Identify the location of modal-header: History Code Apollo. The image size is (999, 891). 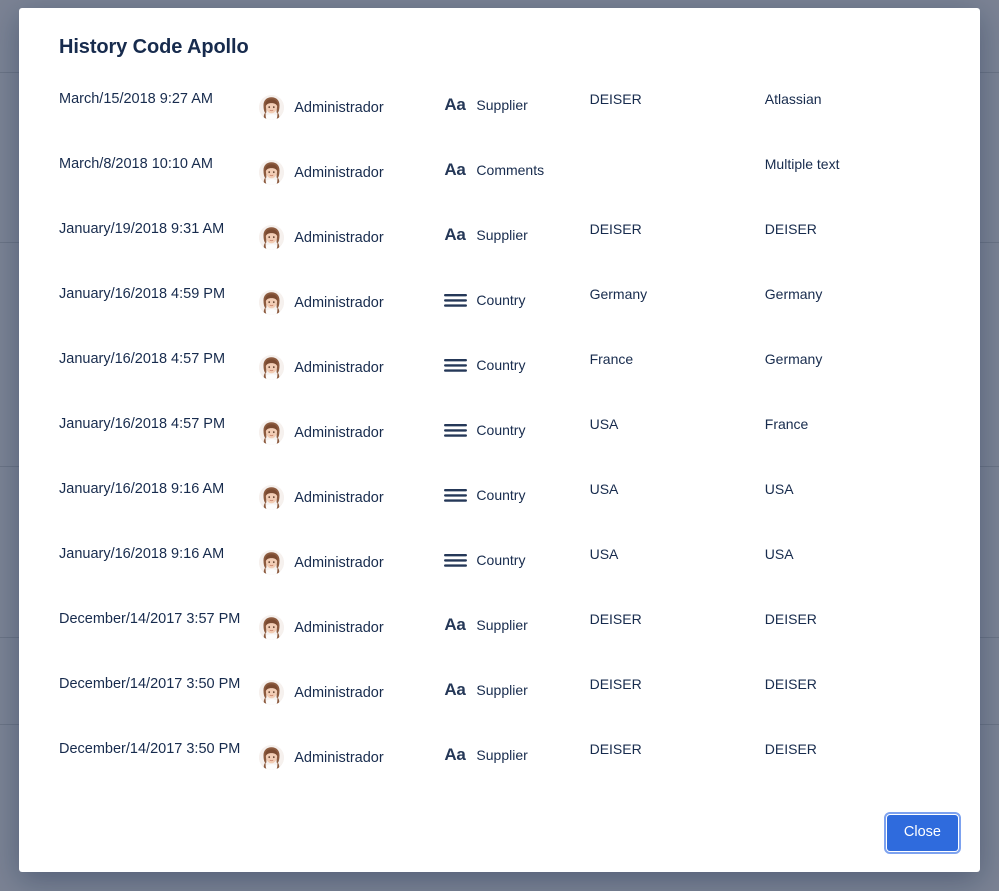
(499, 45).